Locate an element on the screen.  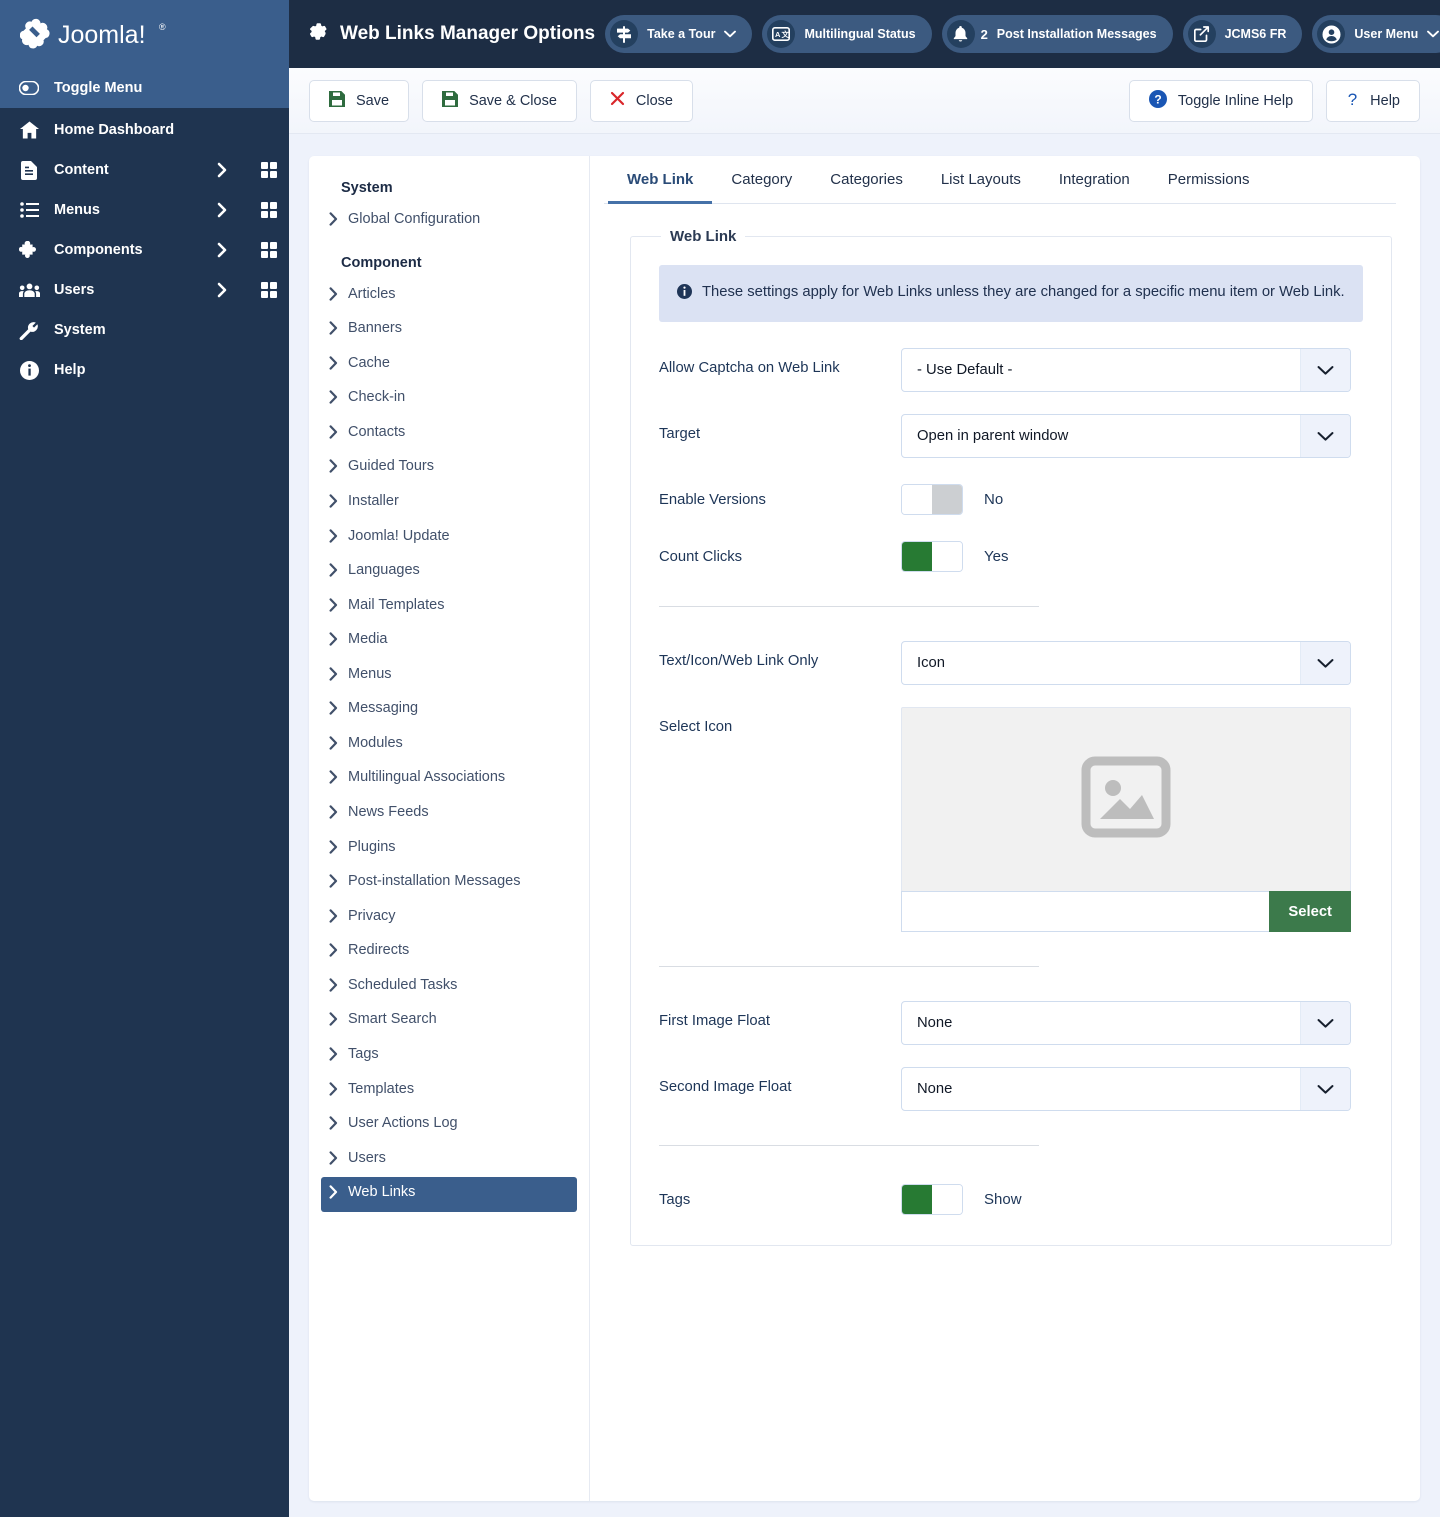
list-item: Modules is located at coordinates (449, 745).